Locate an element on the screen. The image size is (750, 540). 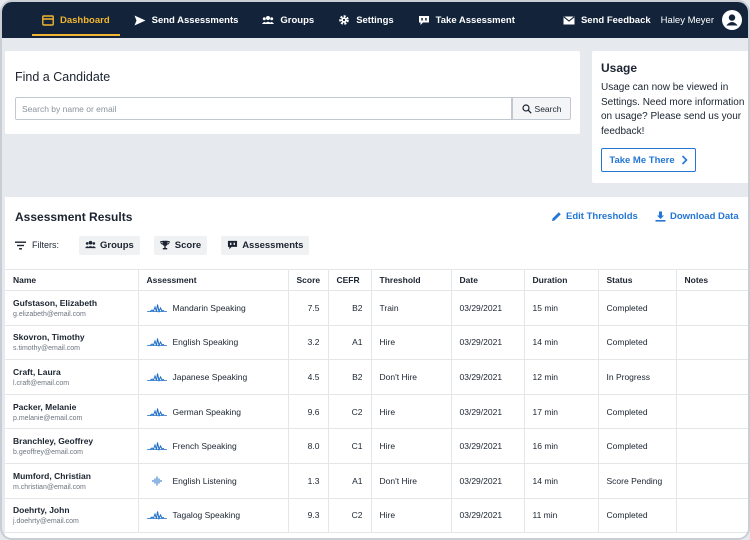
candidate-cell: Packer, Melanie p.melanie@email.com is located at coordinates (72, 412).